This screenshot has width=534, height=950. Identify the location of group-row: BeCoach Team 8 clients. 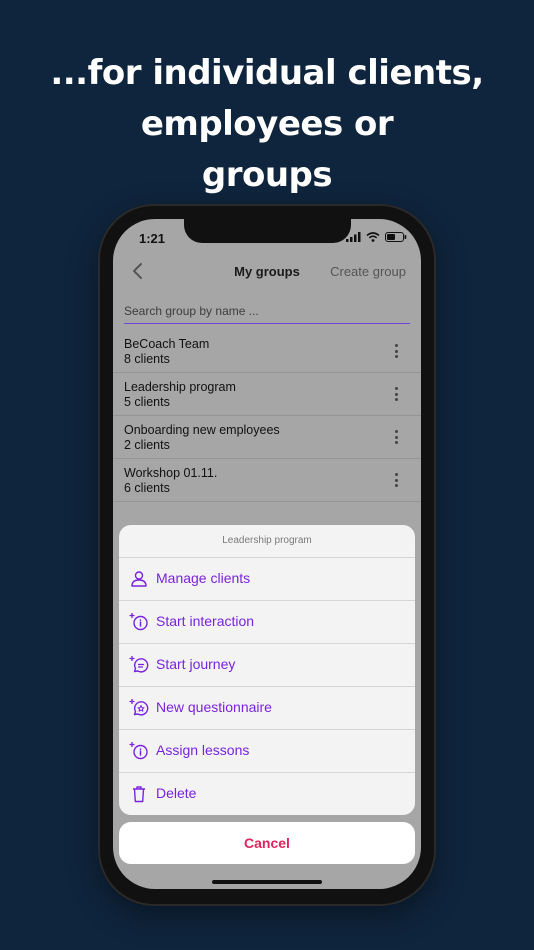
(267, 351).